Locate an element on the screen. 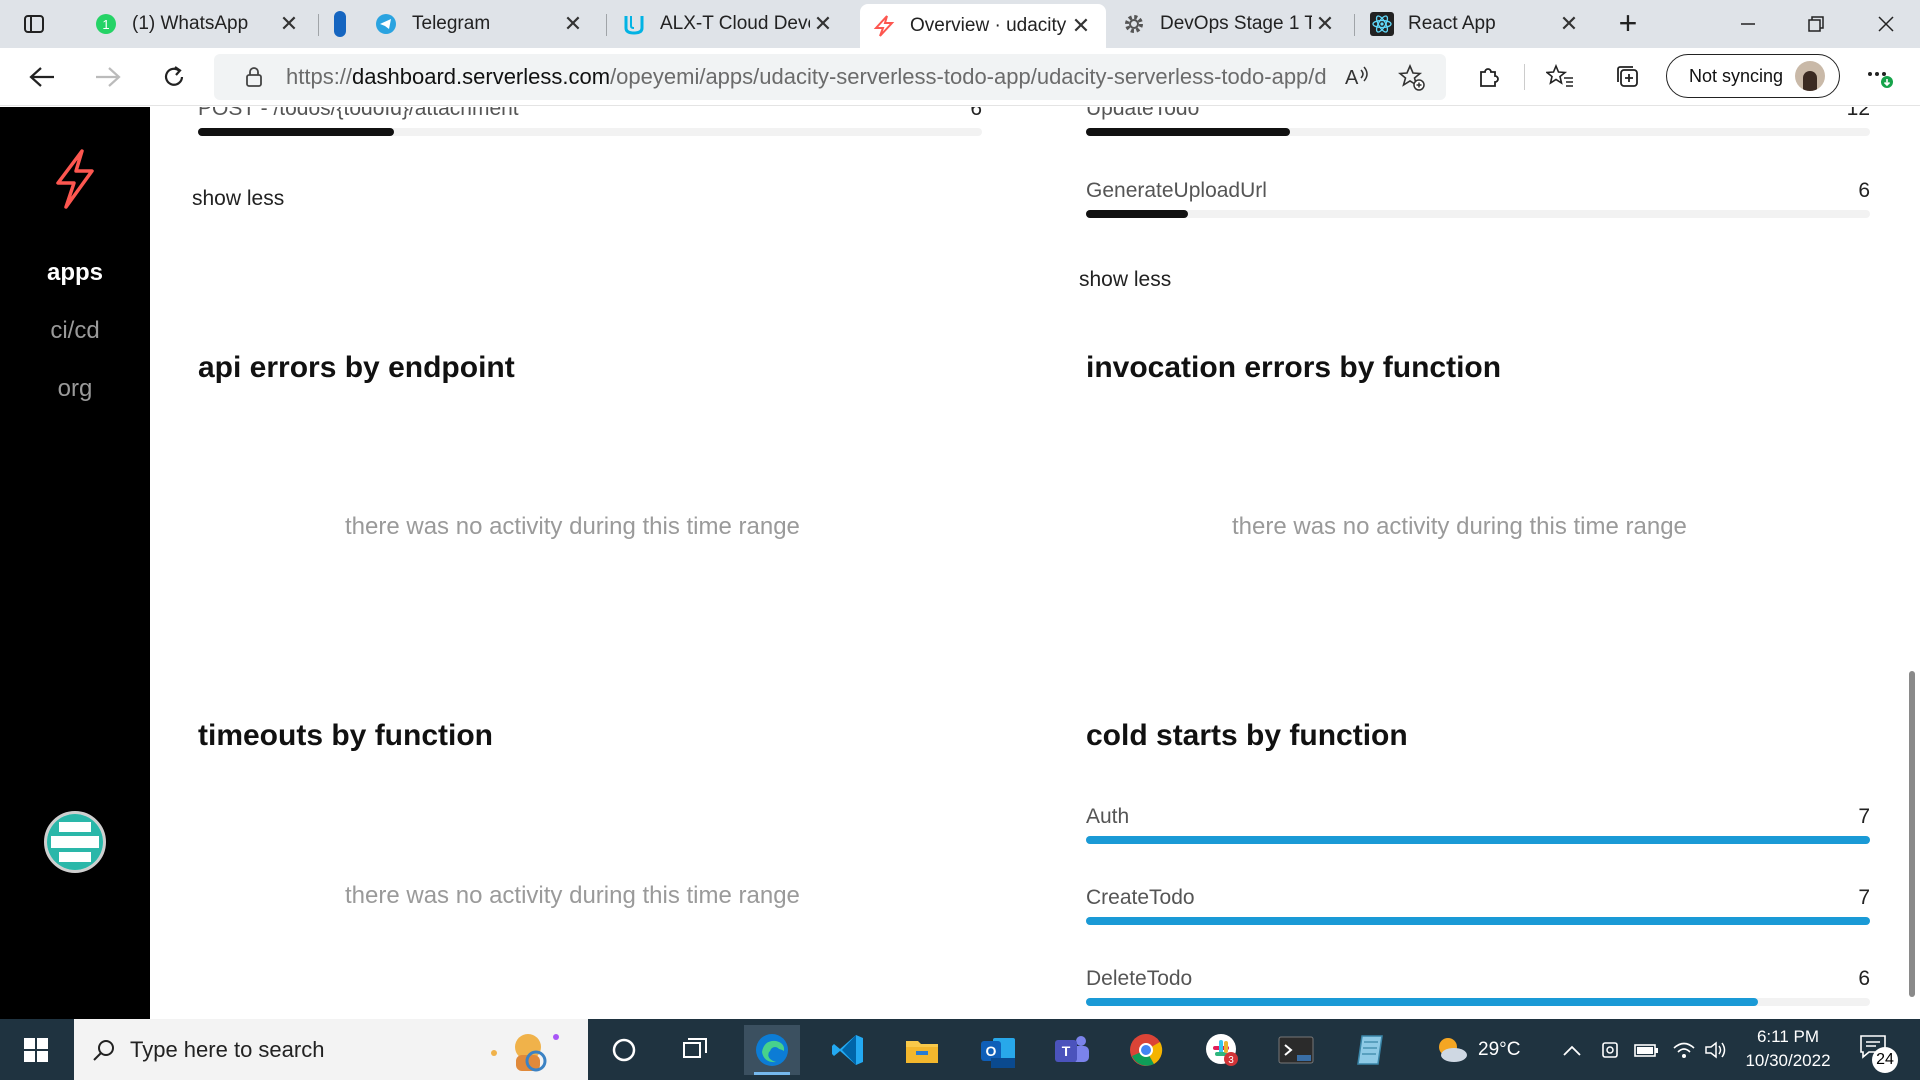  add-favorite-icon is located at coordinates (1411, 80).